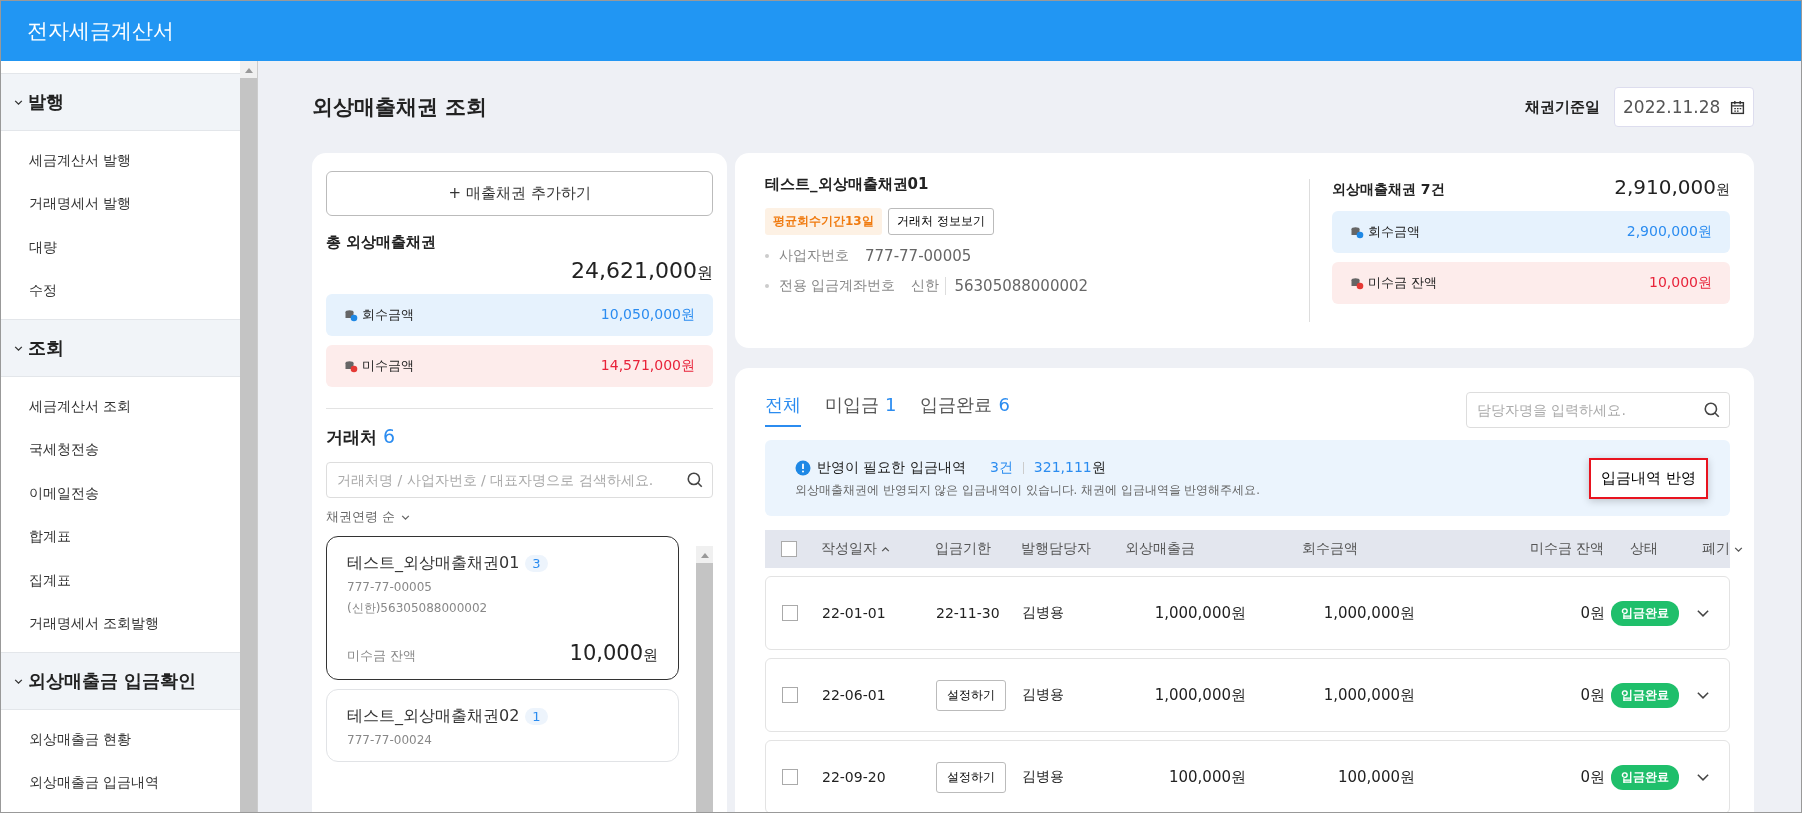  What do you see at coordinates (369, 517) in the screenshot?
I see `sort-dropdown: 채권연령 순` at bounding box center [369, 517].